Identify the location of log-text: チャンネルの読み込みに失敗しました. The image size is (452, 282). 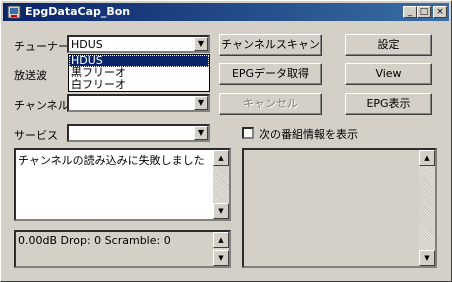
(111, 160).